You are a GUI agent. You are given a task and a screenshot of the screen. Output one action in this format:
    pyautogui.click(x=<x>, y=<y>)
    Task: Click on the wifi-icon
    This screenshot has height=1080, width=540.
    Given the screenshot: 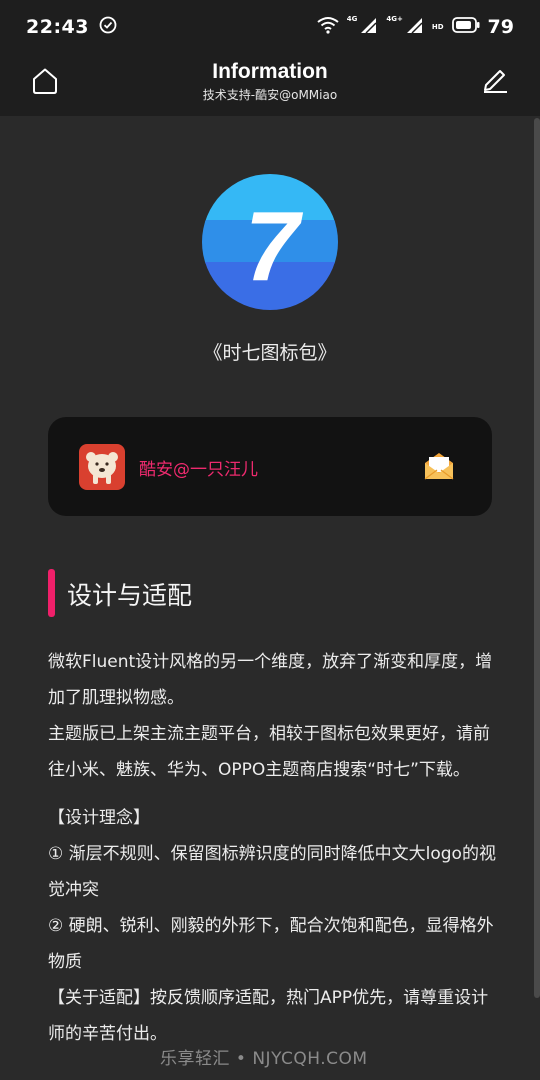 What is the action you would take?
    pyautogui.click(x=328, y=27)
    